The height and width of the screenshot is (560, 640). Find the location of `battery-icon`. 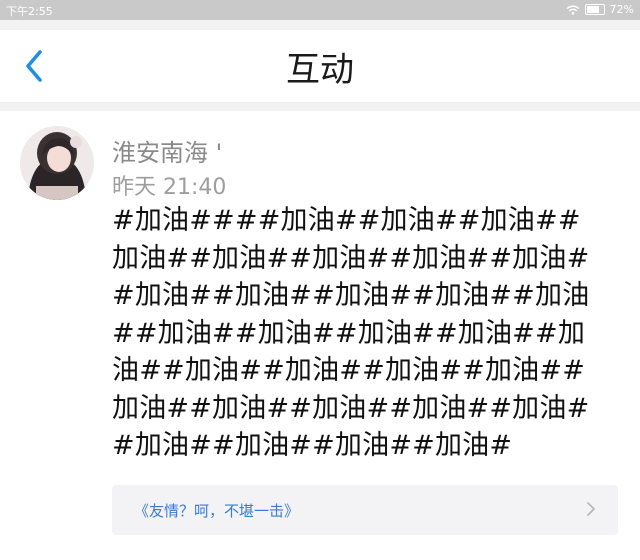

battery-icon is located at coordinates (594, 9).